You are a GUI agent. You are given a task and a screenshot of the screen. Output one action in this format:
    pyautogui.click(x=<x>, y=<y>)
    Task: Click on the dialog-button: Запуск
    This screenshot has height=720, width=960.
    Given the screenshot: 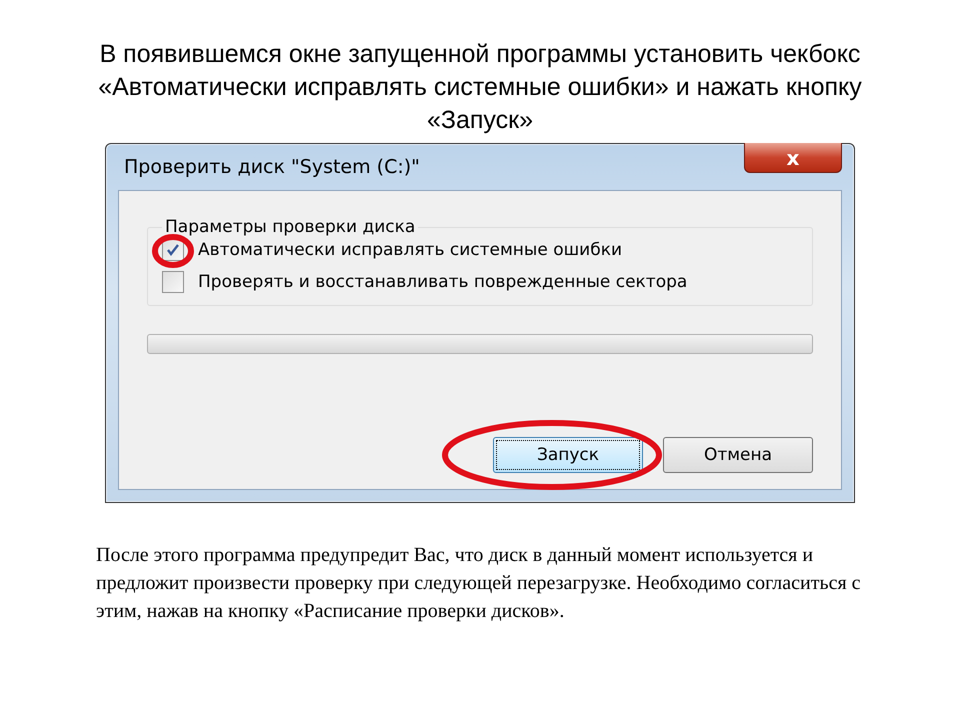 What is the action you would take?
    pyautogui.click(x=568, y=455)
    